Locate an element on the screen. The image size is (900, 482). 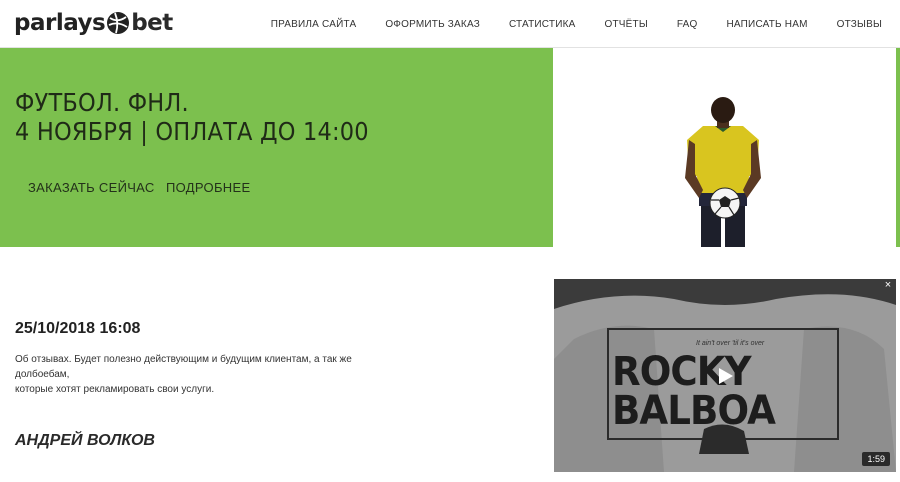
nav-reviews: ОТЗЫВЫ is located at coordinates (859, 24).